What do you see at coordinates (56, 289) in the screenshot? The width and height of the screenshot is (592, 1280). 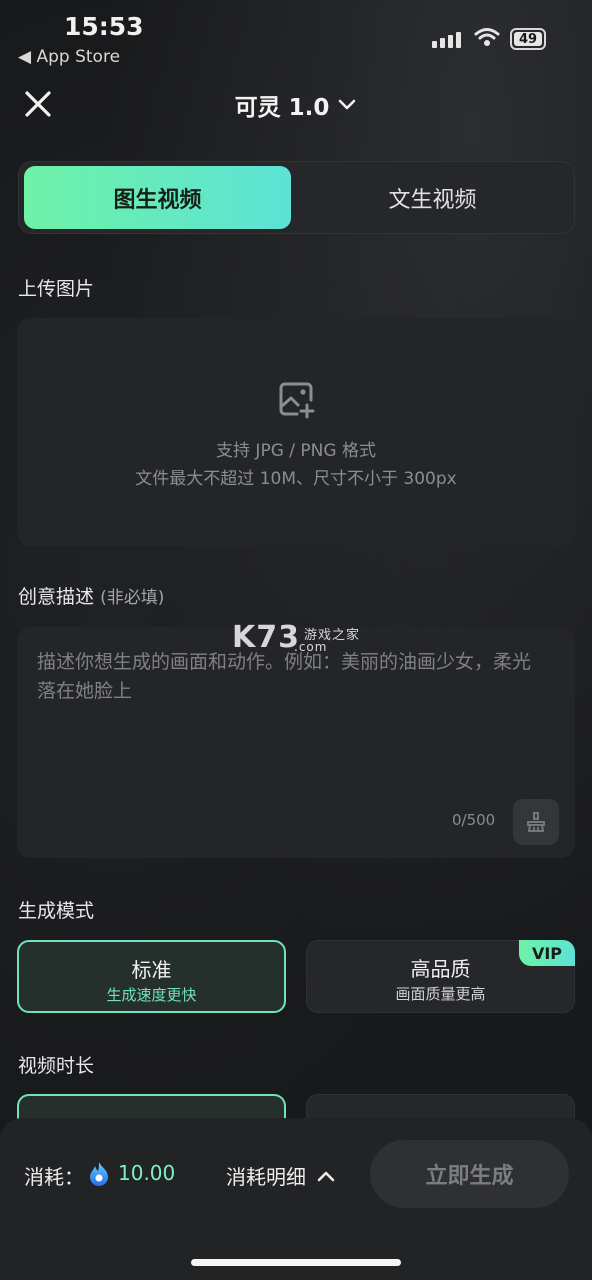 I see `upload-section-label: 上传图片` at bounding box center [56, 289].